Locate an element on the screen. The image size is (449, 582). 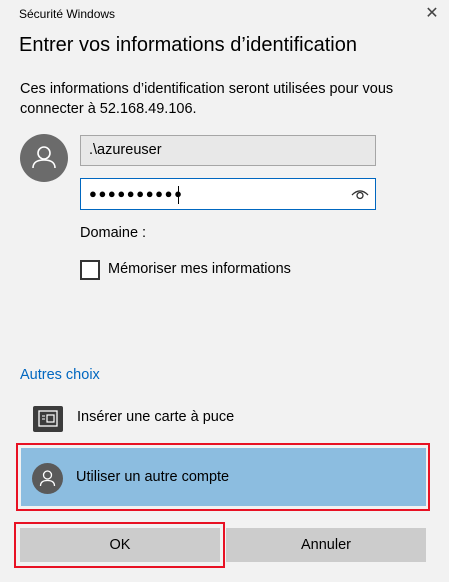
close-button: ✕ is located at coordinates (432, 14).